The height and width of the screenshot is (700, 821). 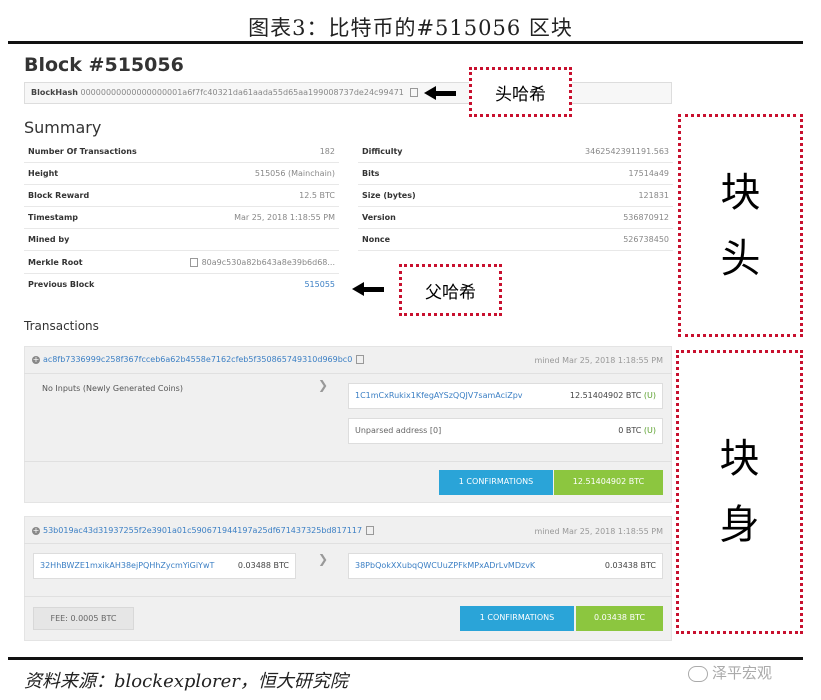 I want to click on callout-block-header-line2: 头, so click(x=740, y=258).